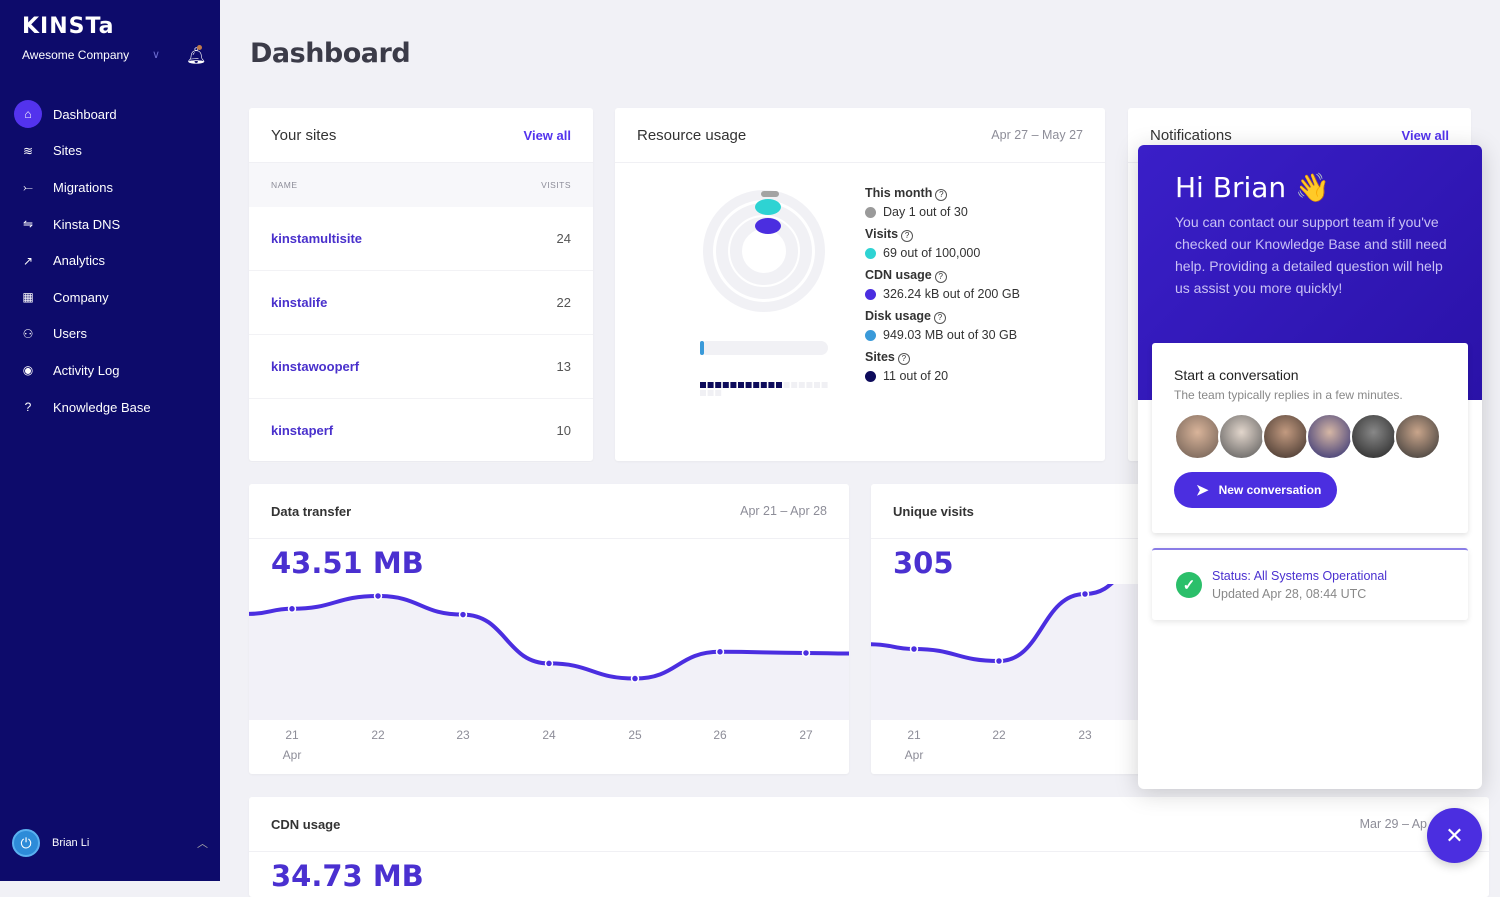 The image size is (1500, 897). I want to click on check-icon: ✓, so click(1189, 585).